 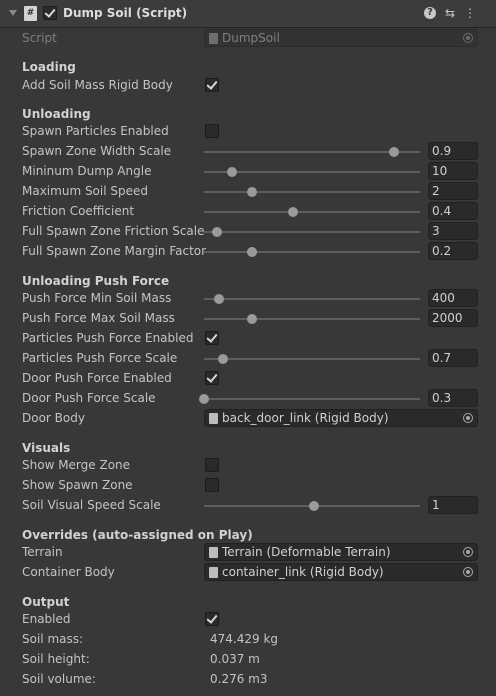 I want to click on spawn-particles-label: Spawn Particles Enabled, so click(x=95, y=131).